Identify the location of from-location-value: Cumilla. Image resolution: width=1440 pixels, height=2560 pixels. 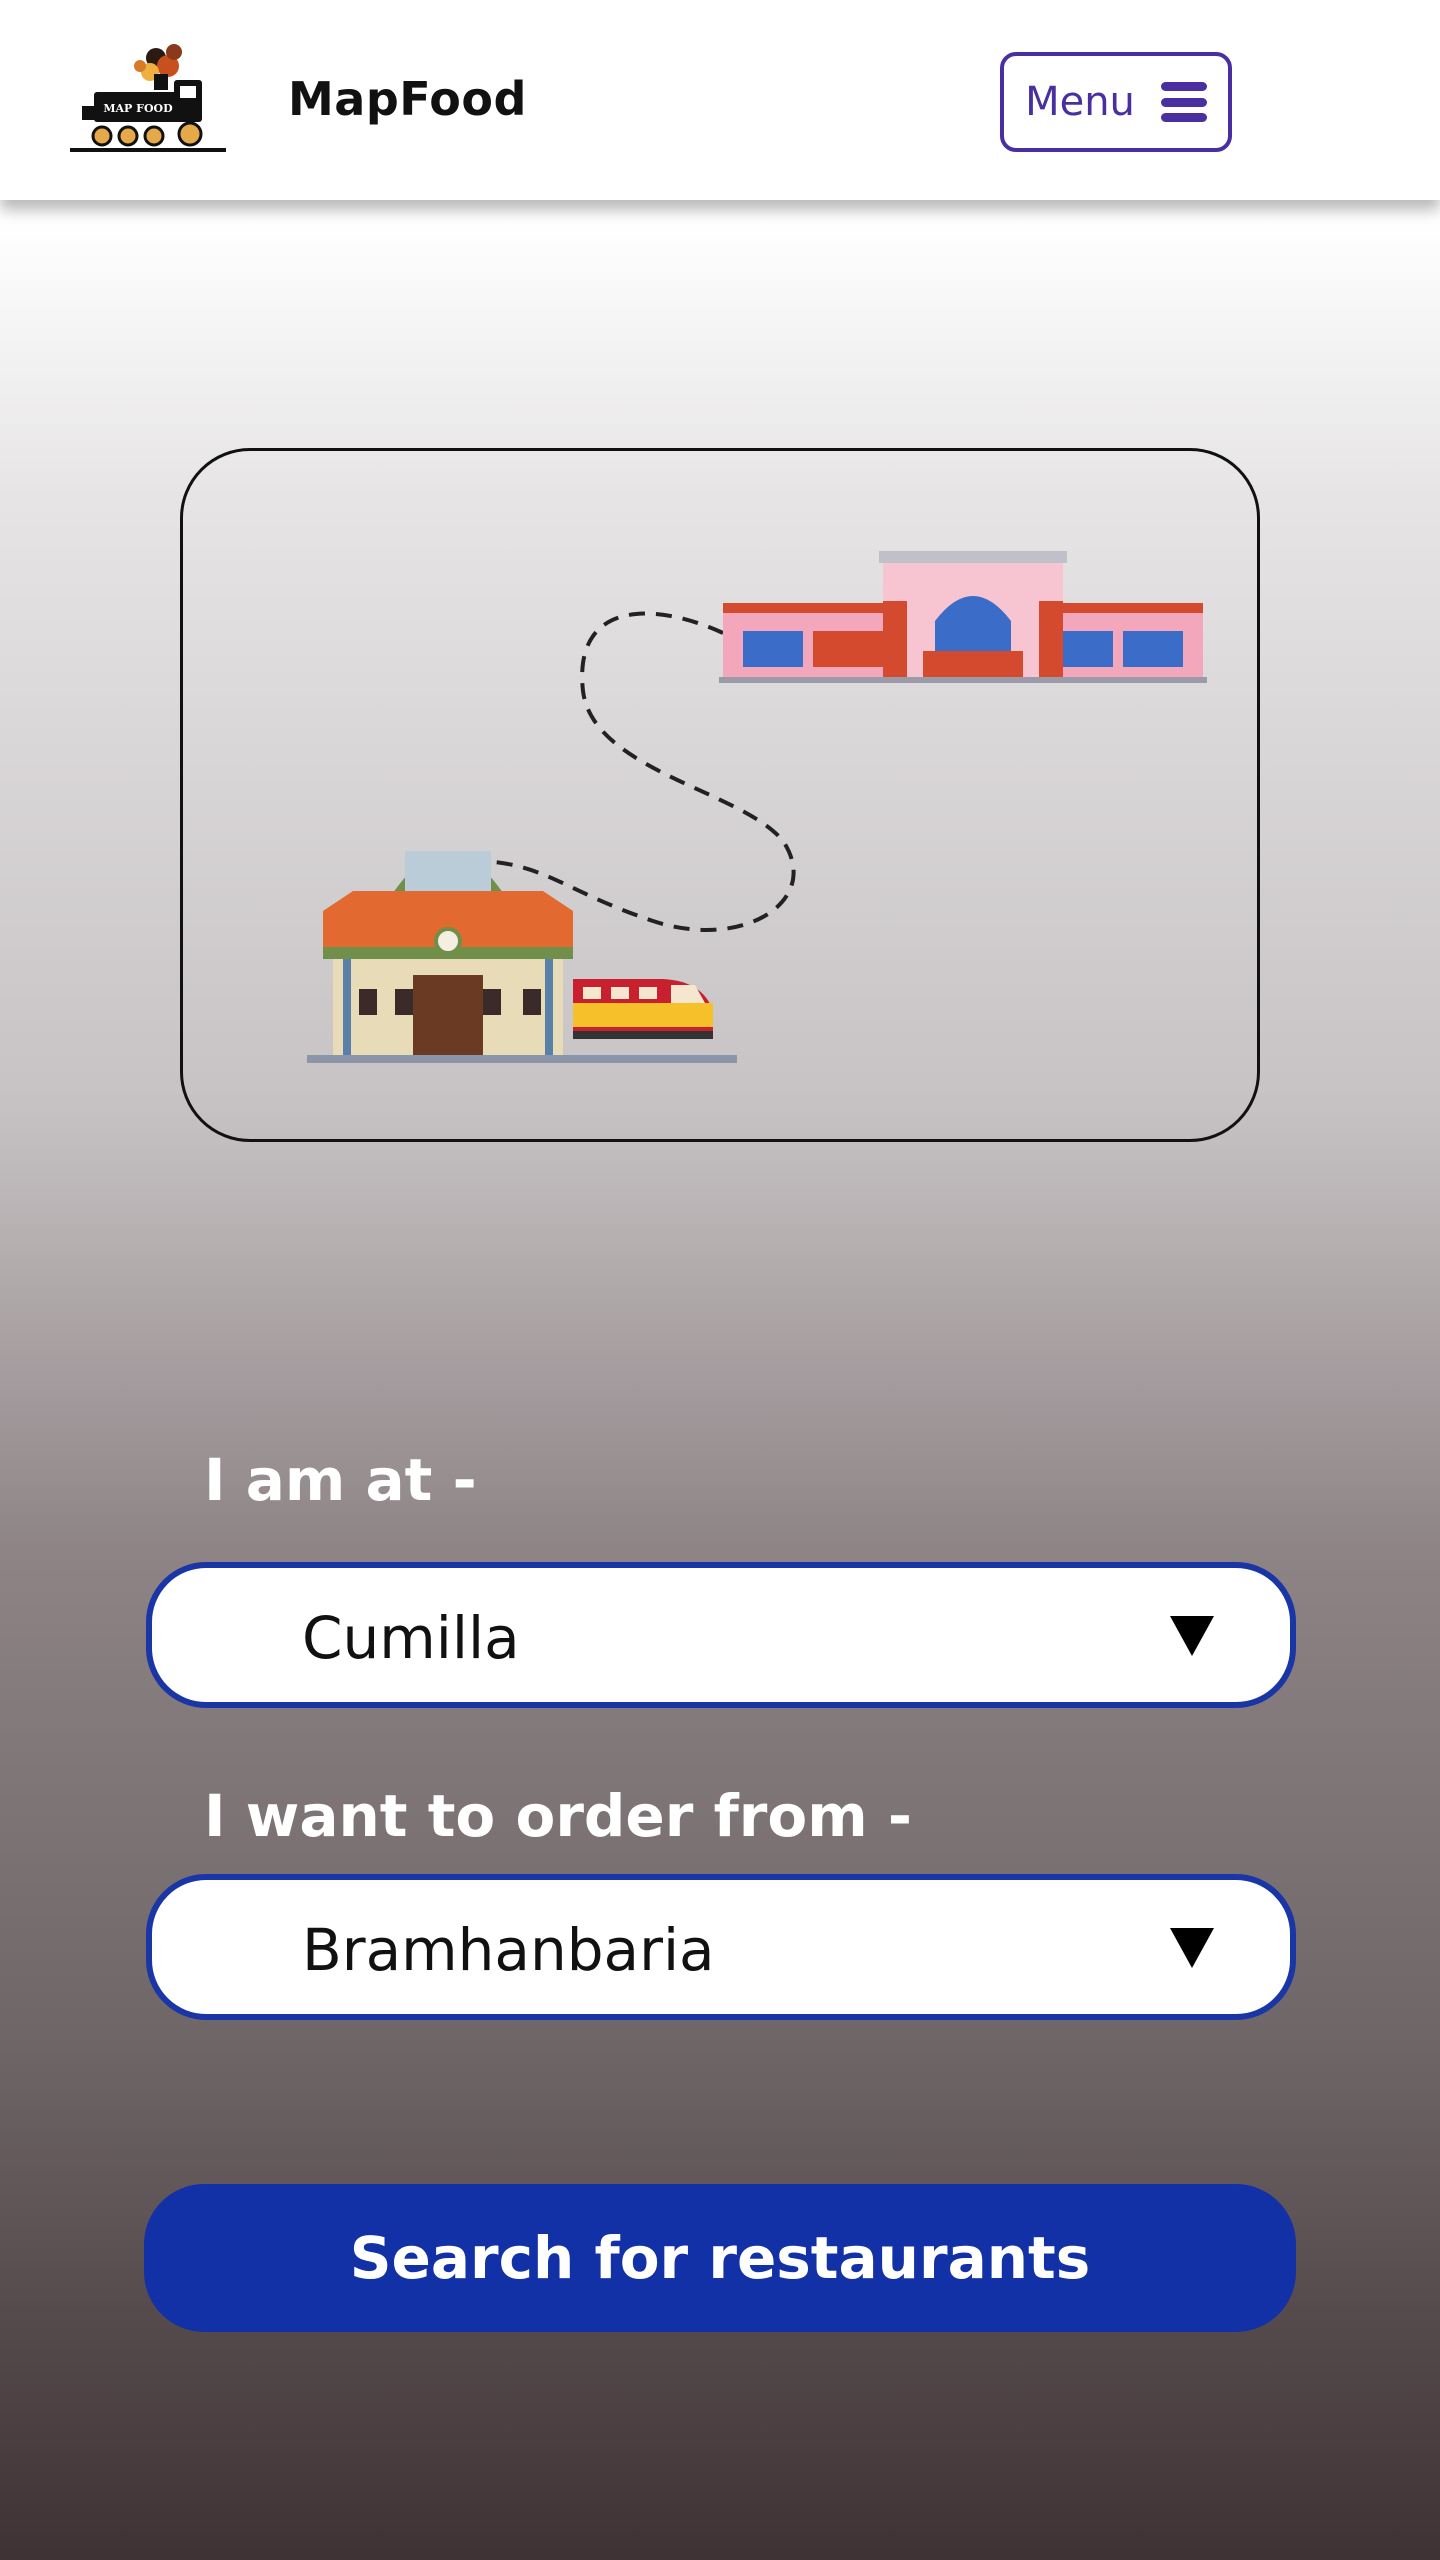
(411, 1638).